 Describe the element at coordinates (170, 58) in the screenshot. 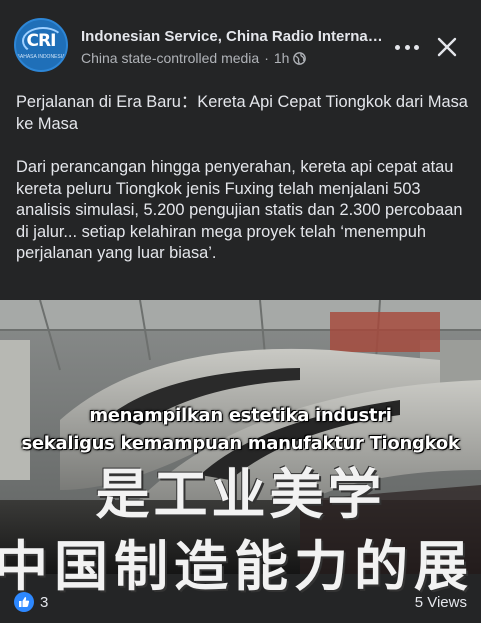

I see `state-media-label: China state-controlled media` at that location.